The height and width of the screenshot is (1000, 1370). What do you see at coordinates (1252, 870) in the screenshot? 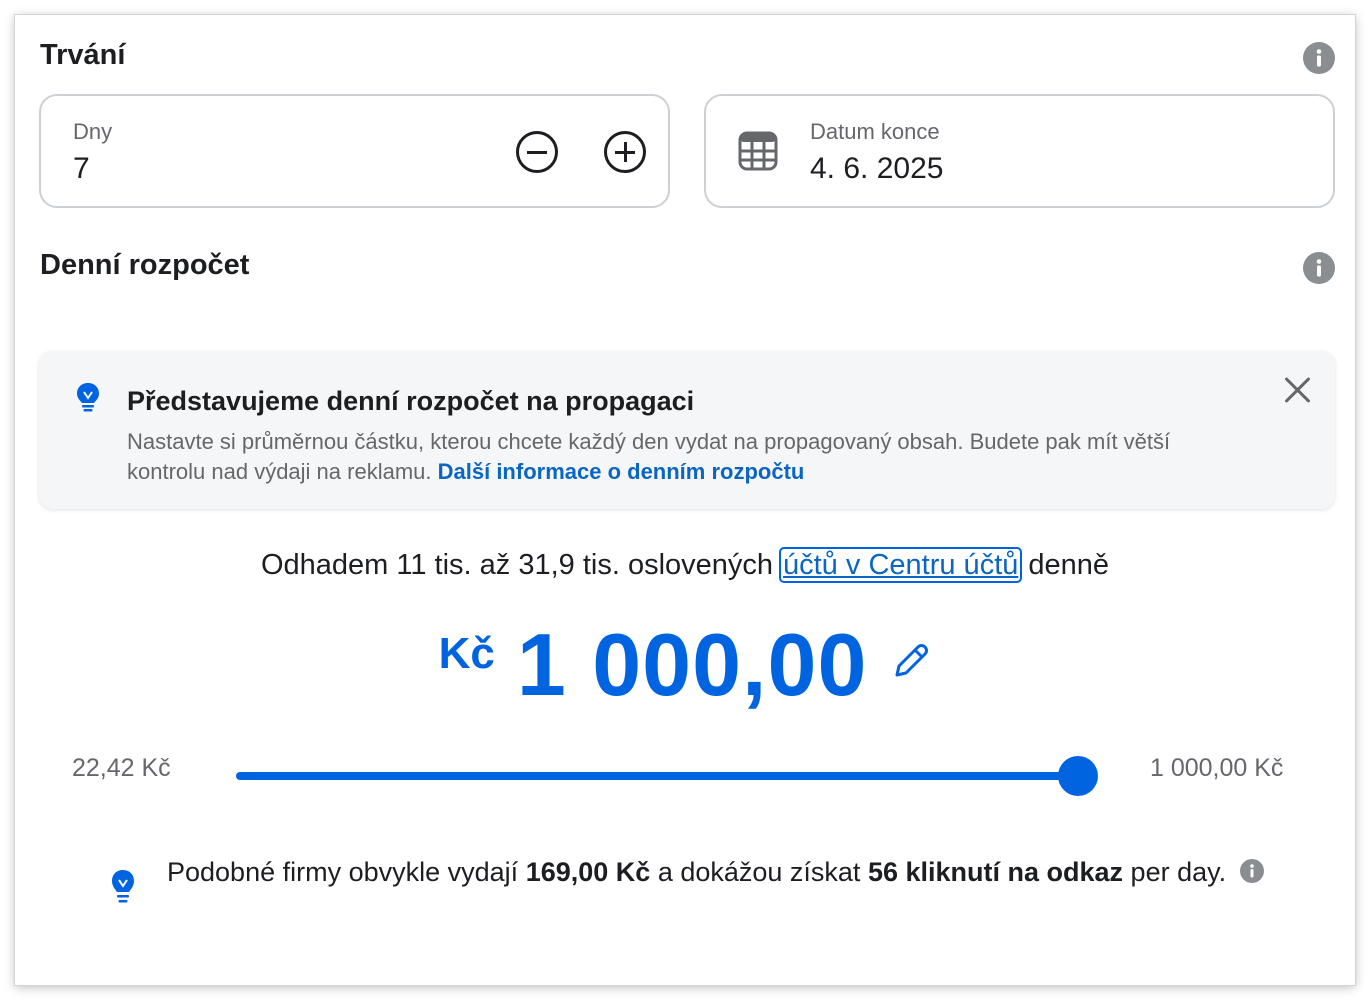
I see `tip-info-icon` at bounding box center [1252, 870].